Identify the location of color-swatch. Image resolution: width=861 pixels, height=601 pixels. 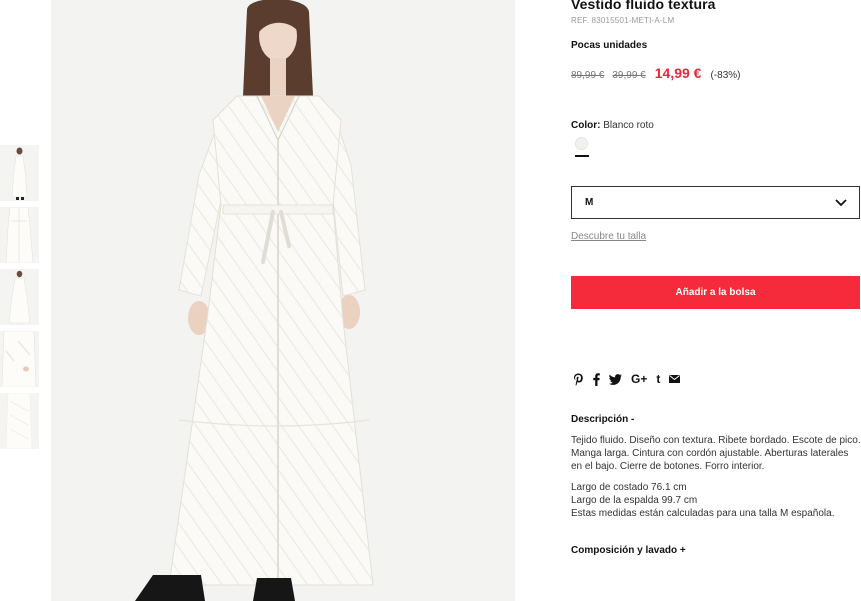
(581, 143).